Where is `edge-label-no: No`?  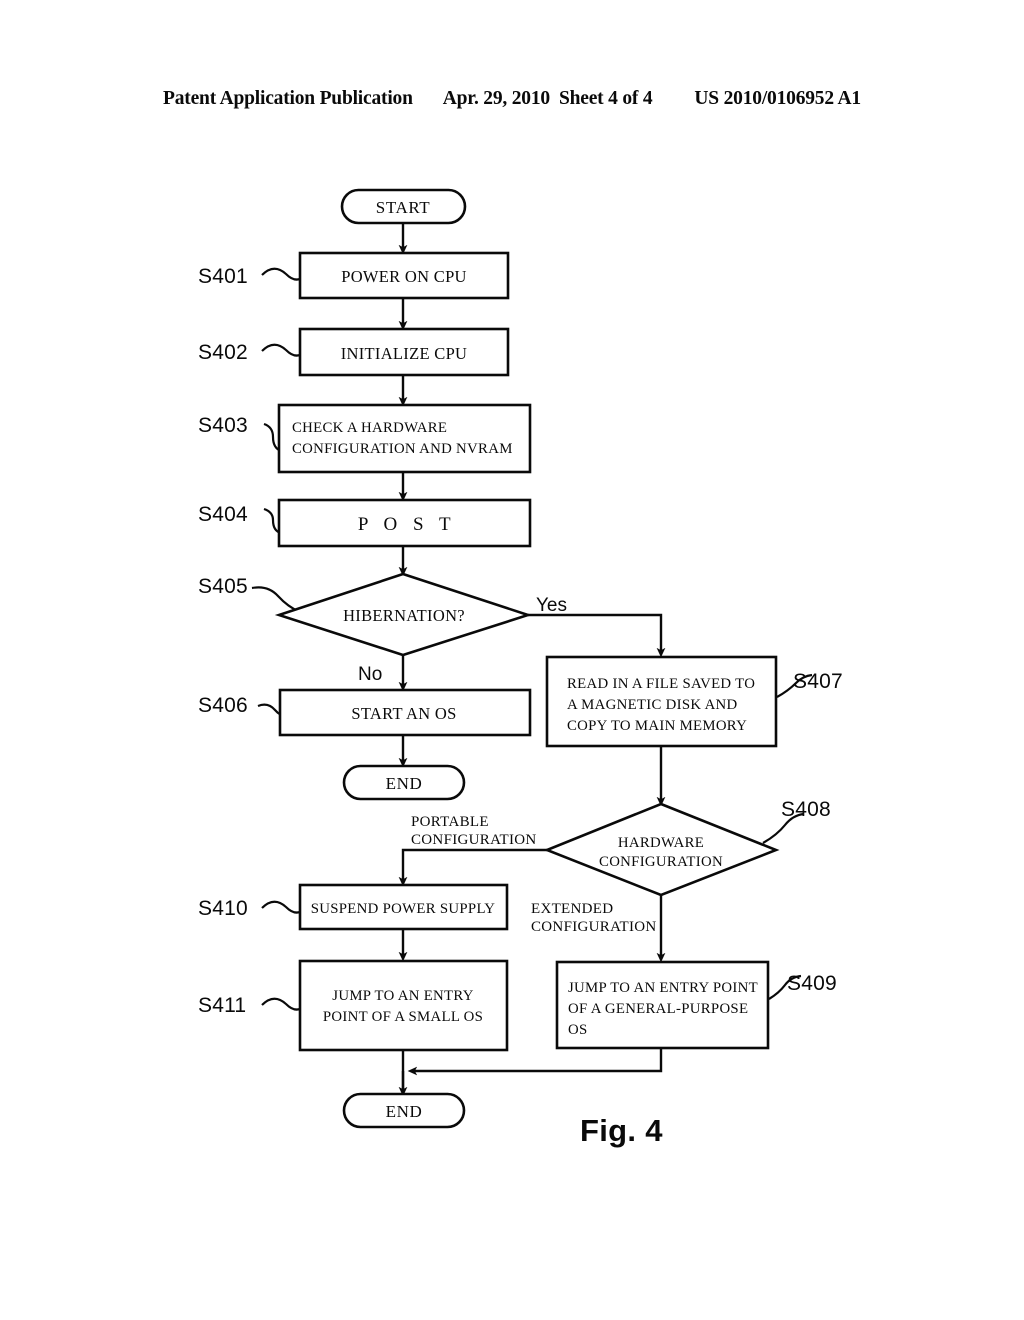 edge-label-no: No is located at coordinates (370, 674).